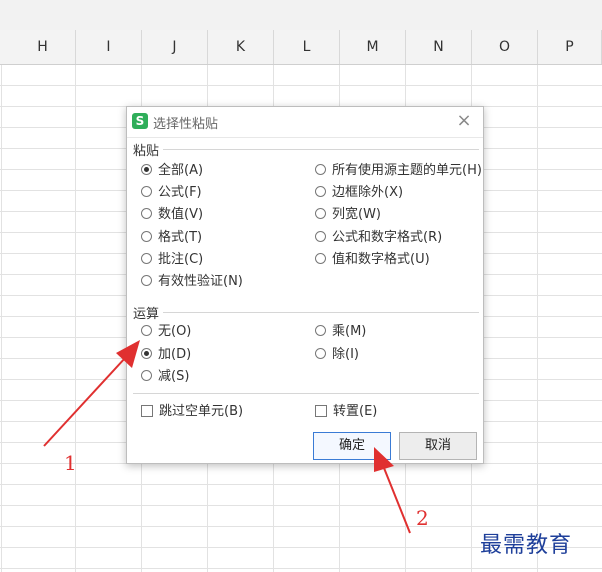 Image resolution: width=602 pixels, height=572 pixels. I want to click on option-paste-comments: 批注(C), so click(172, 260).